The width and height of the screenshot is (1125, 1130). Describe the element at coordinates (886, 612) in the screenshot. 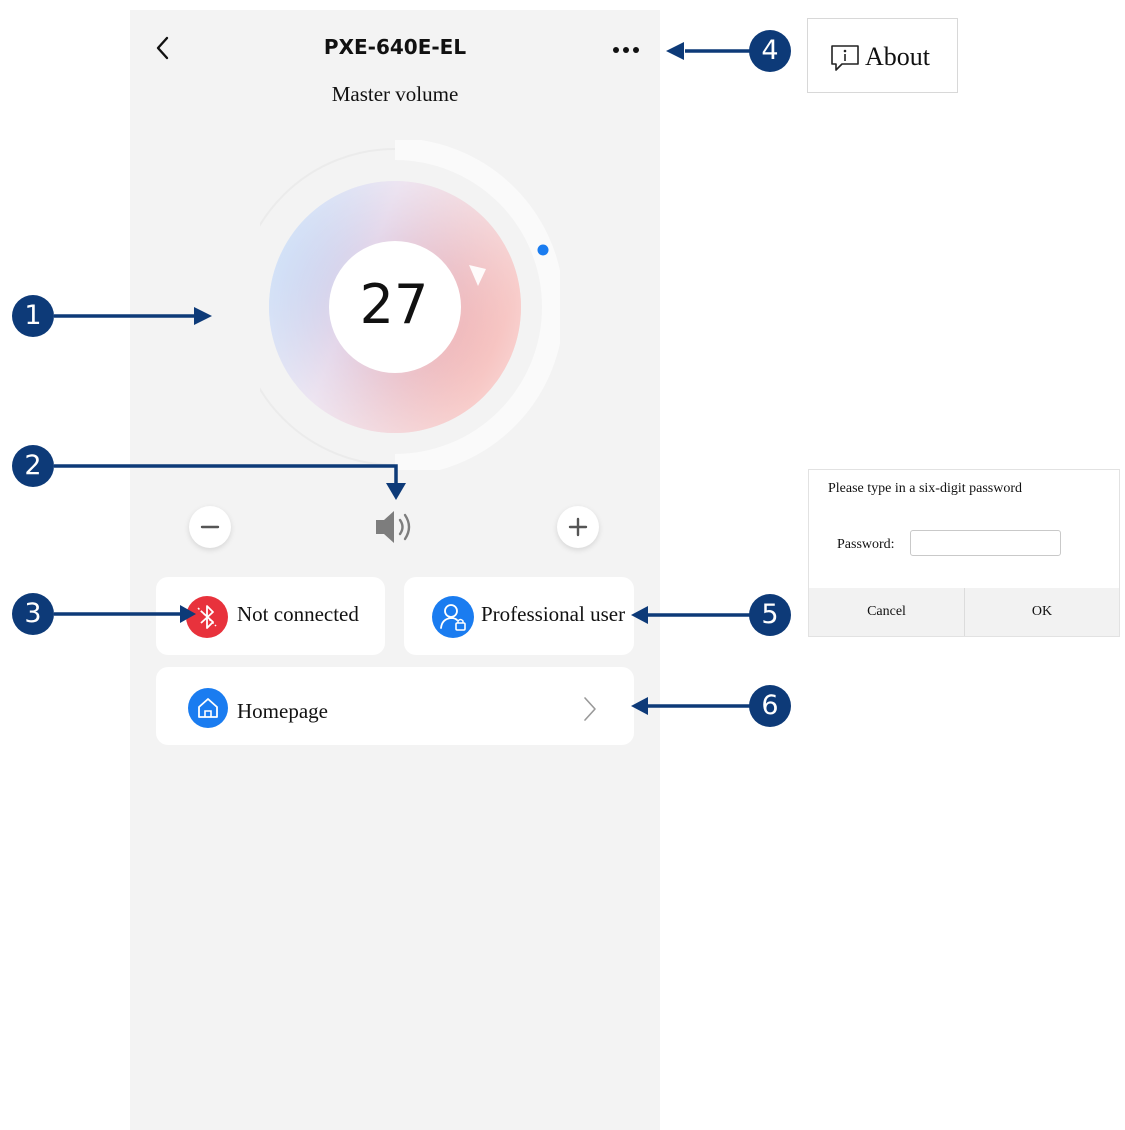

I see `cancel-button: Cancel` at that location.